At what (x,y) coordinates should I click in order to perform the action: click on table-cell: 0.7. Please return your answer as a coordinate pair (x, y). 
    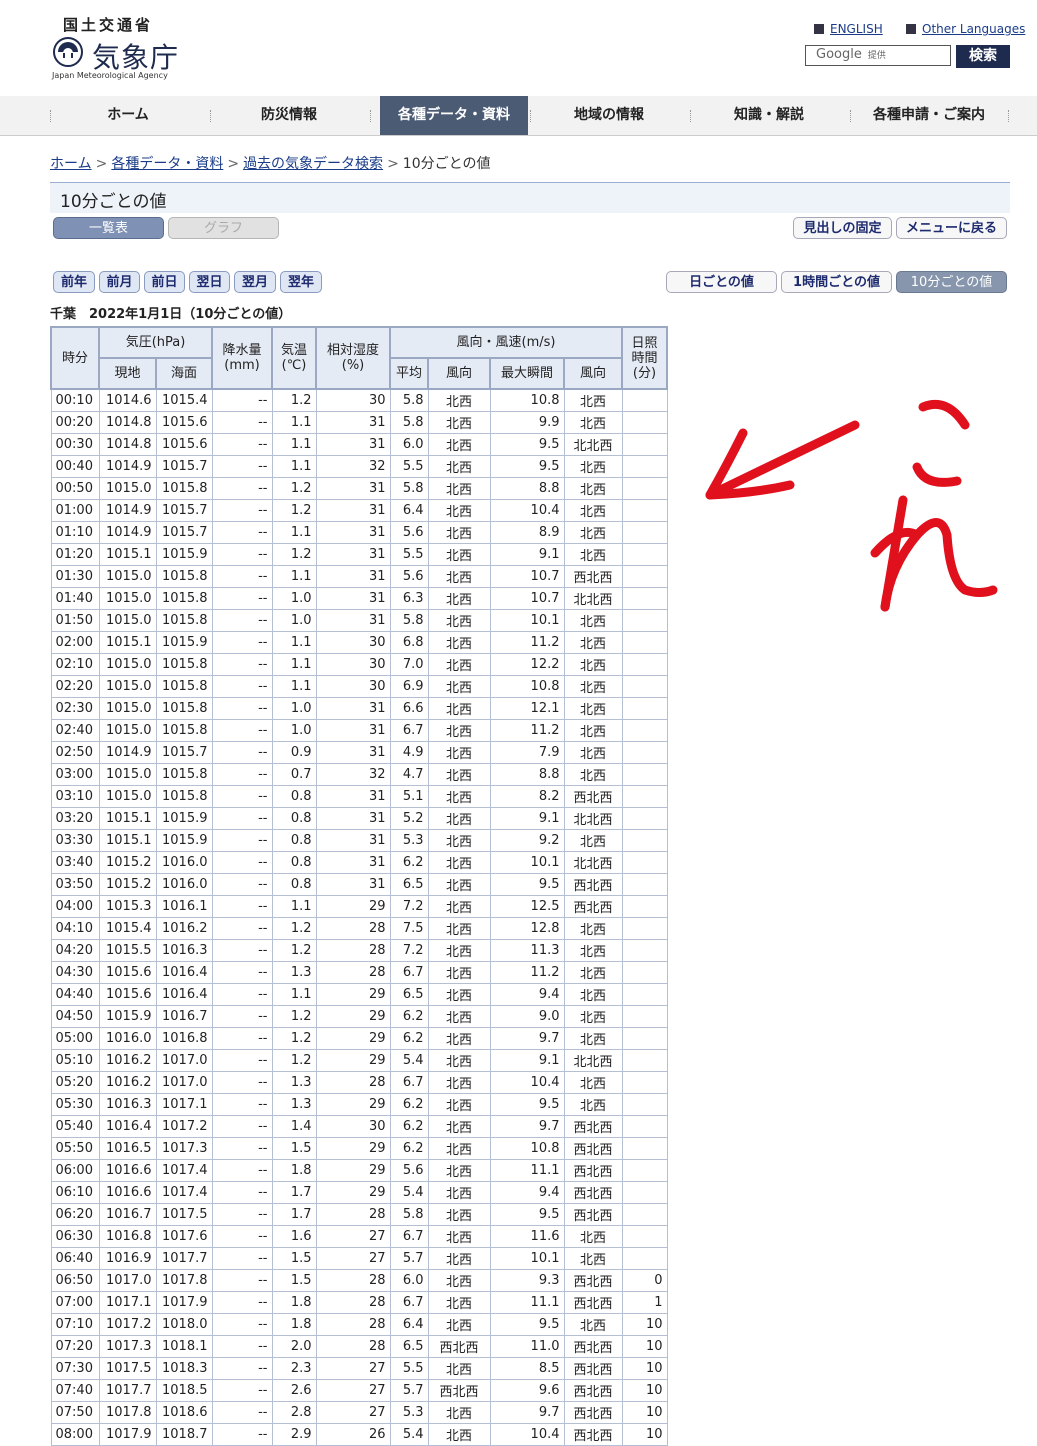
    Looking at the image, I should click on (294, 774).